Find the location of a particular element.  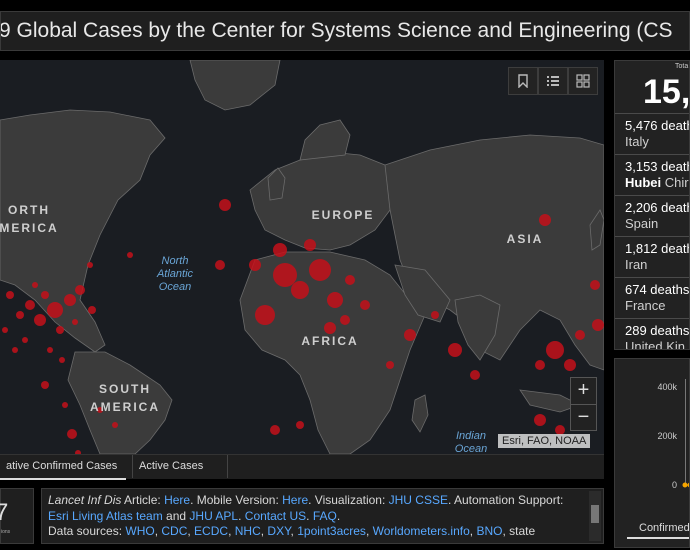

journal-name: Lancet Inf Dis is located at coordinates (85, 500).